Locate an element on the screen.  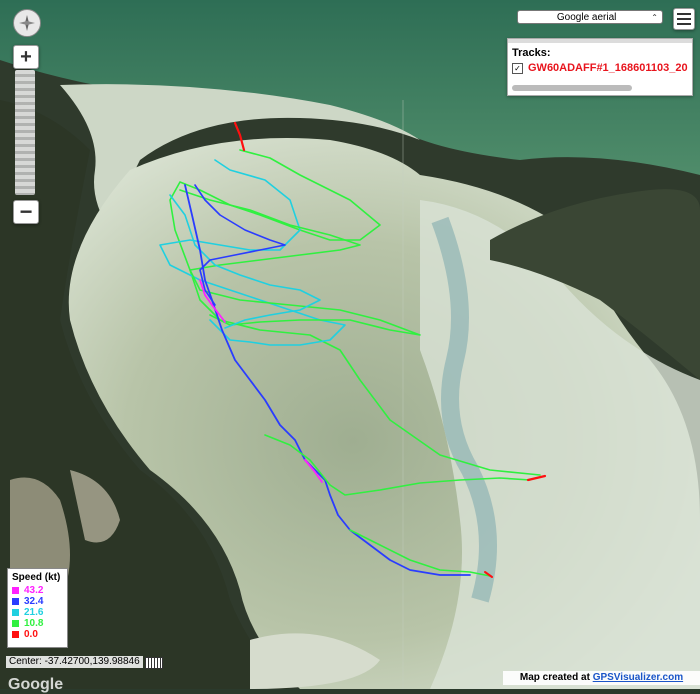
credit-link: GPSVisualizer.com is located at coordinates (638, 677).